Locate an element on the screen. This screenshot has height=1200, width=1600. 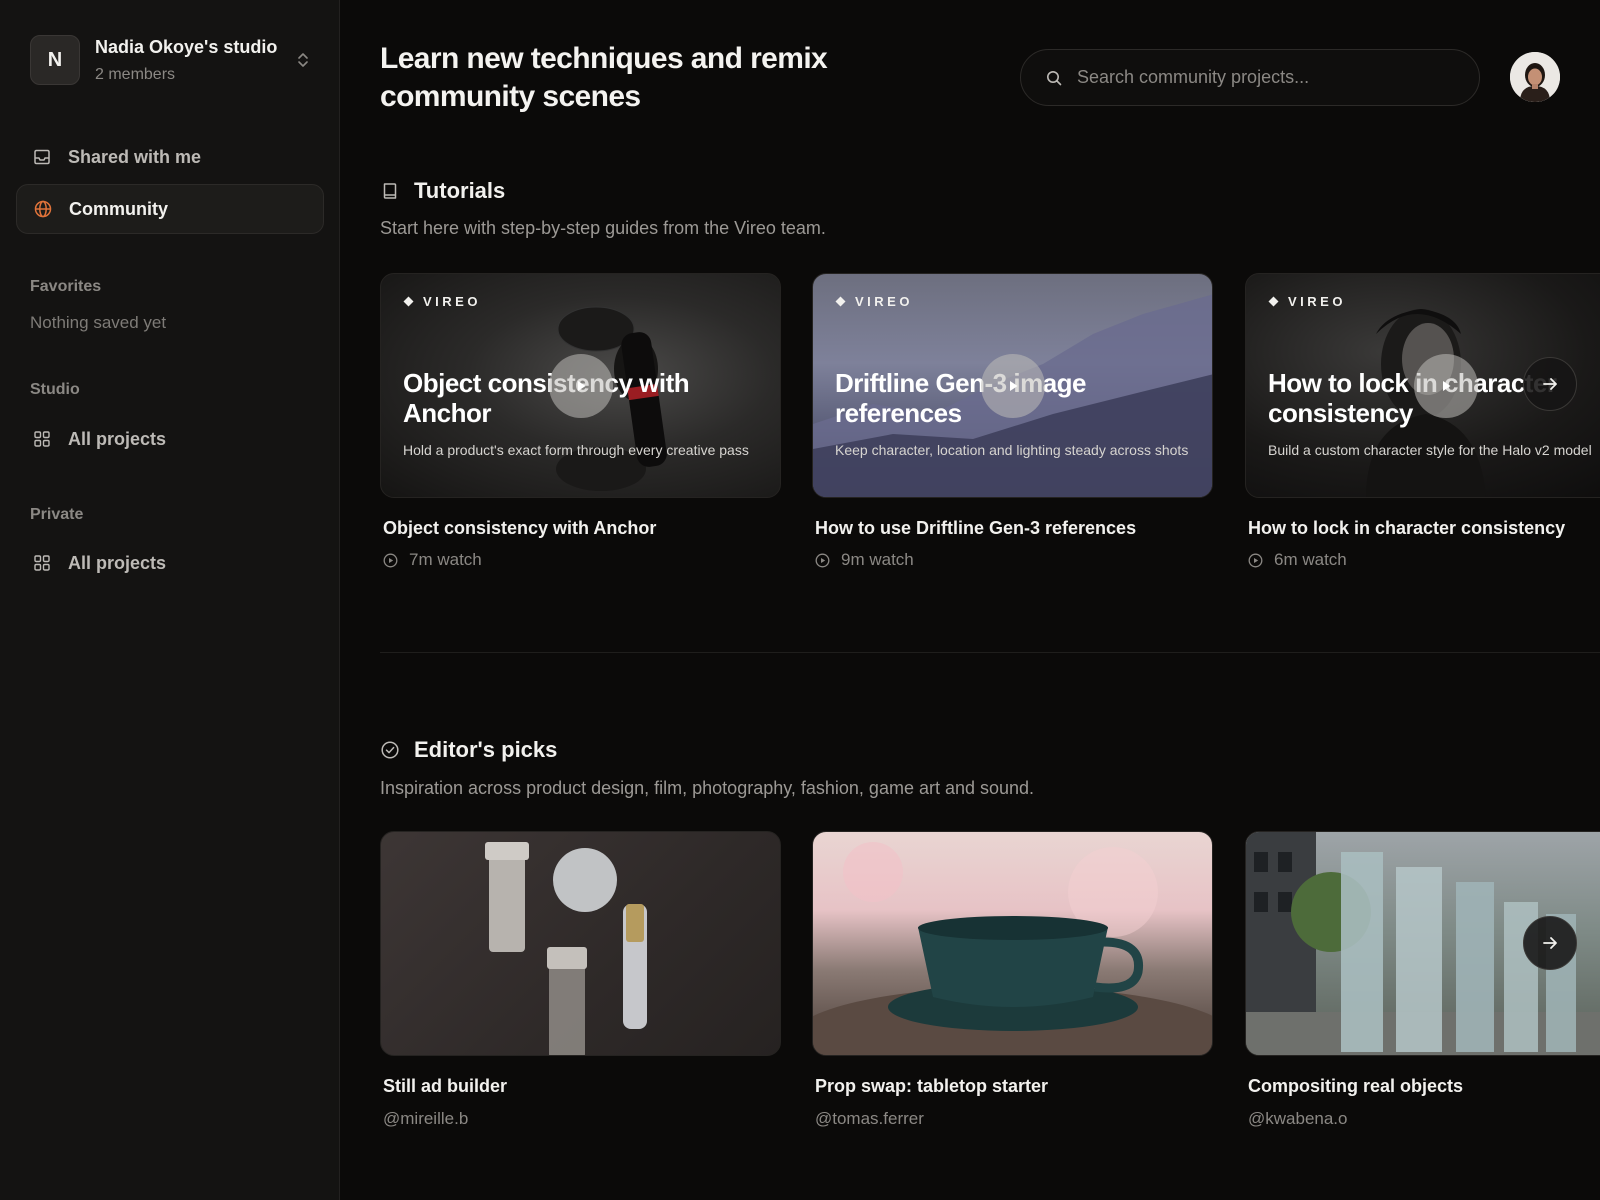
tutorials-heading: Tutorials is located at coordinates (442, 191).